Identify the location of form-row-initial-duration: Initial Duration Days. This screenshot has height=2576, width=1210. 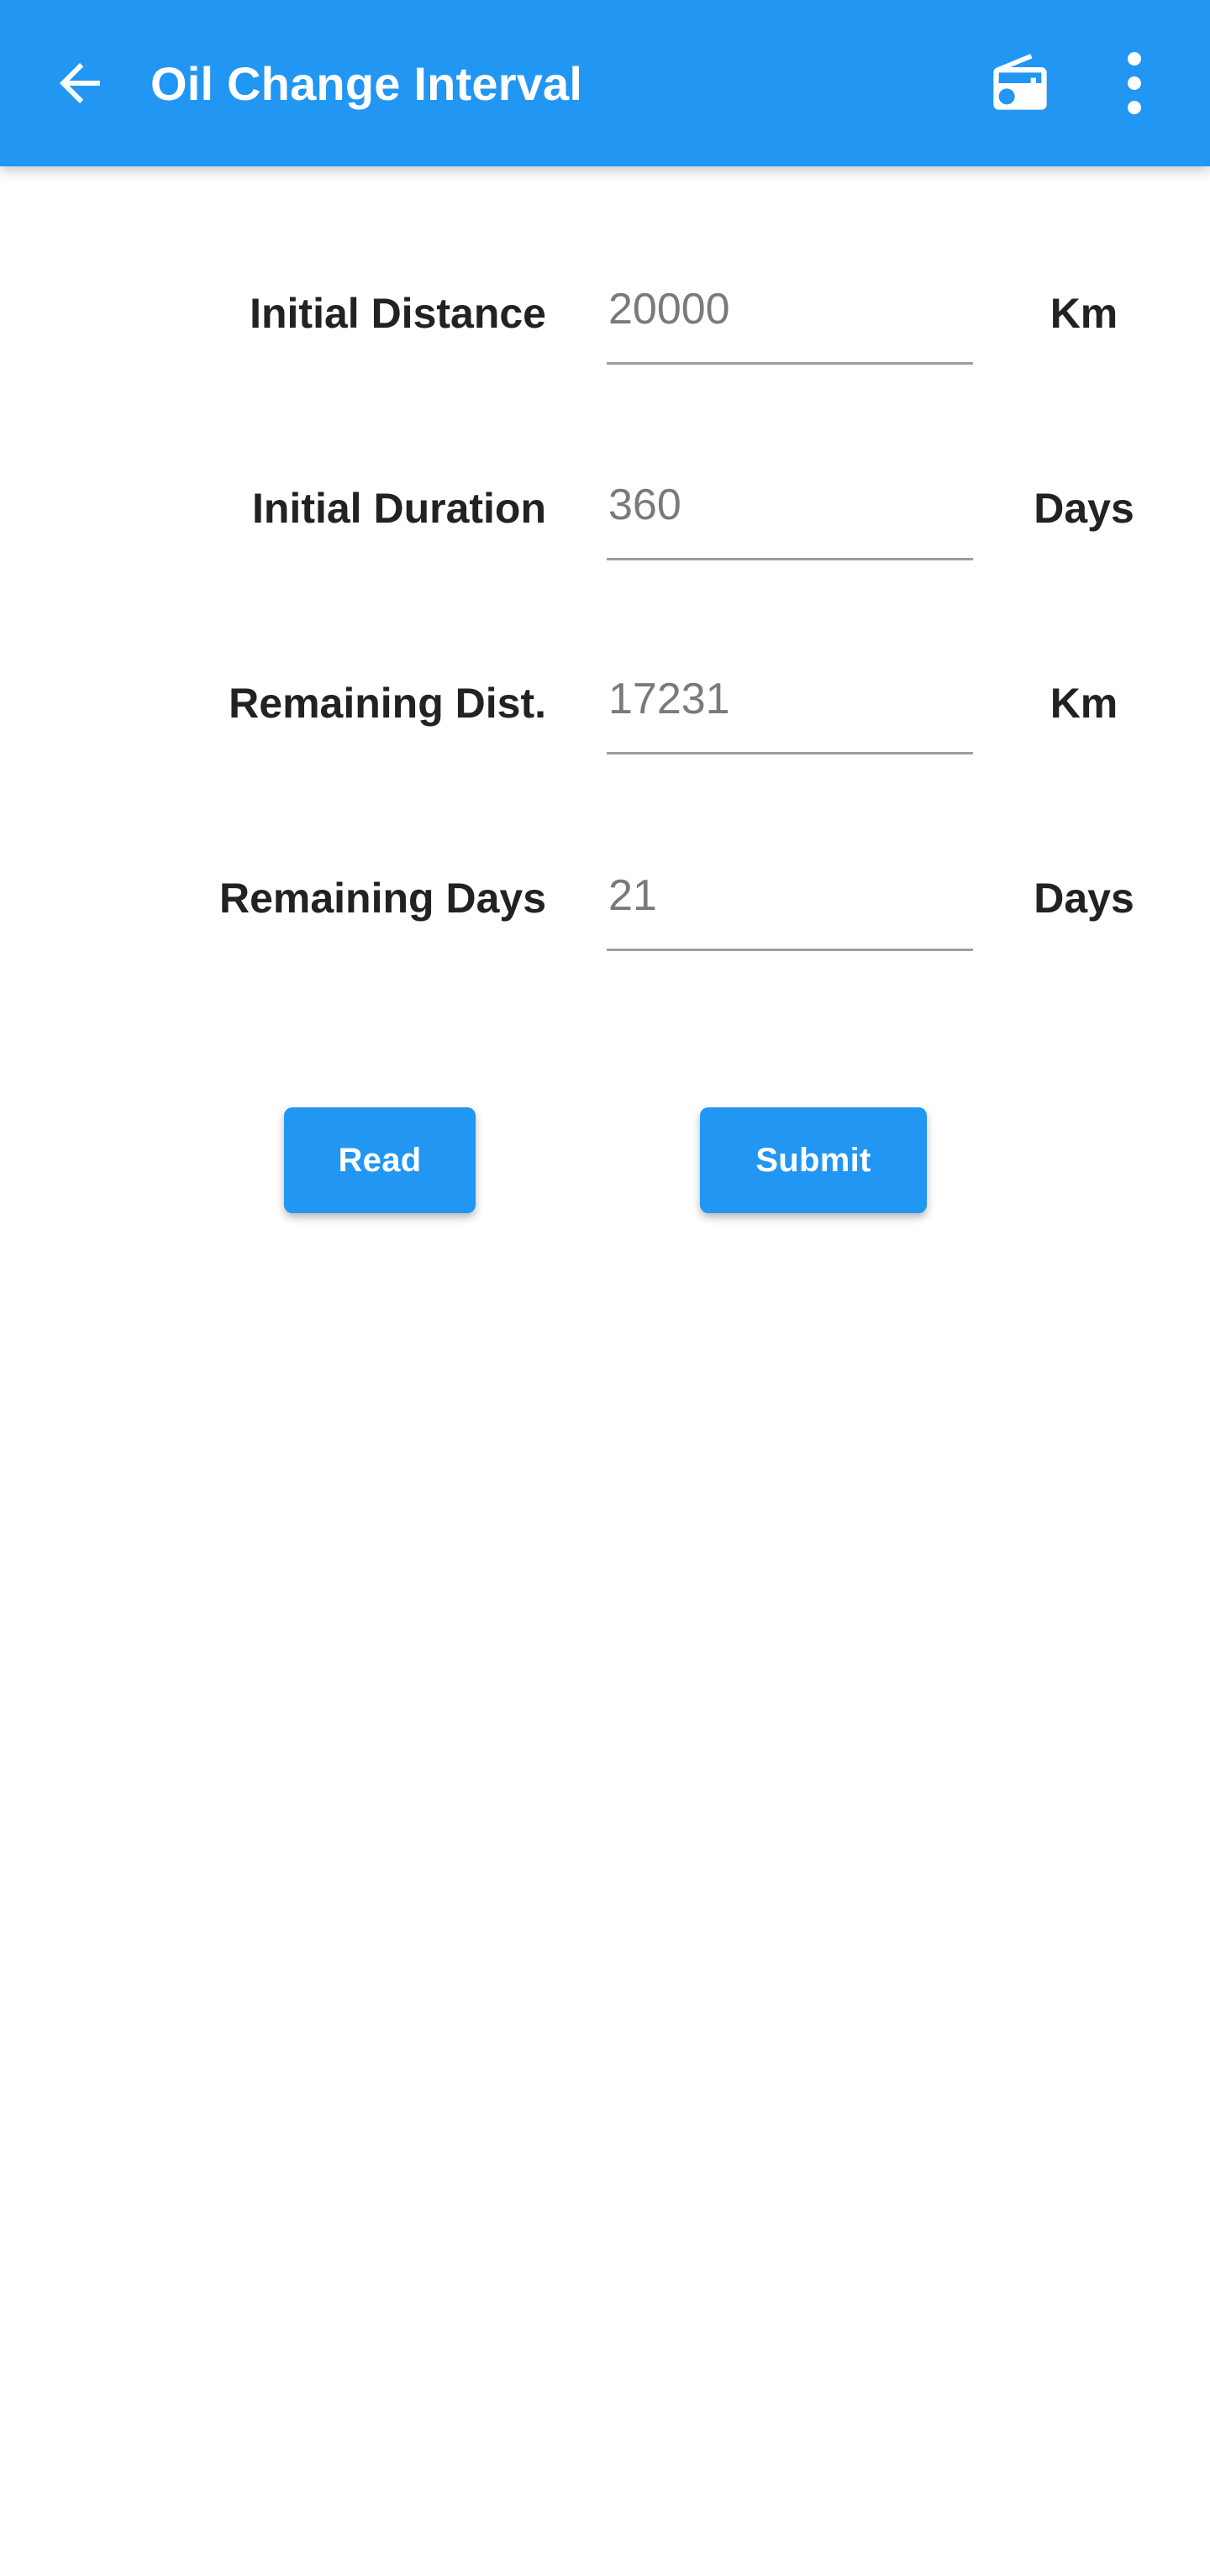
(605, 461).